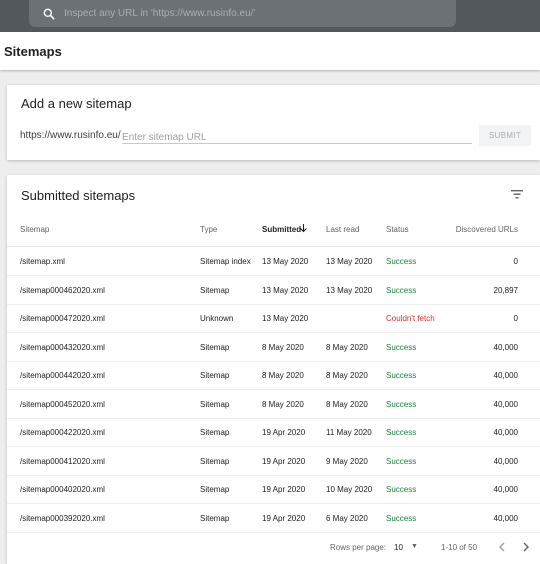 The image size is (540, 564). Describe the element at coordinates (49, 14) in the screenshot. I see `search-icon` at that location.